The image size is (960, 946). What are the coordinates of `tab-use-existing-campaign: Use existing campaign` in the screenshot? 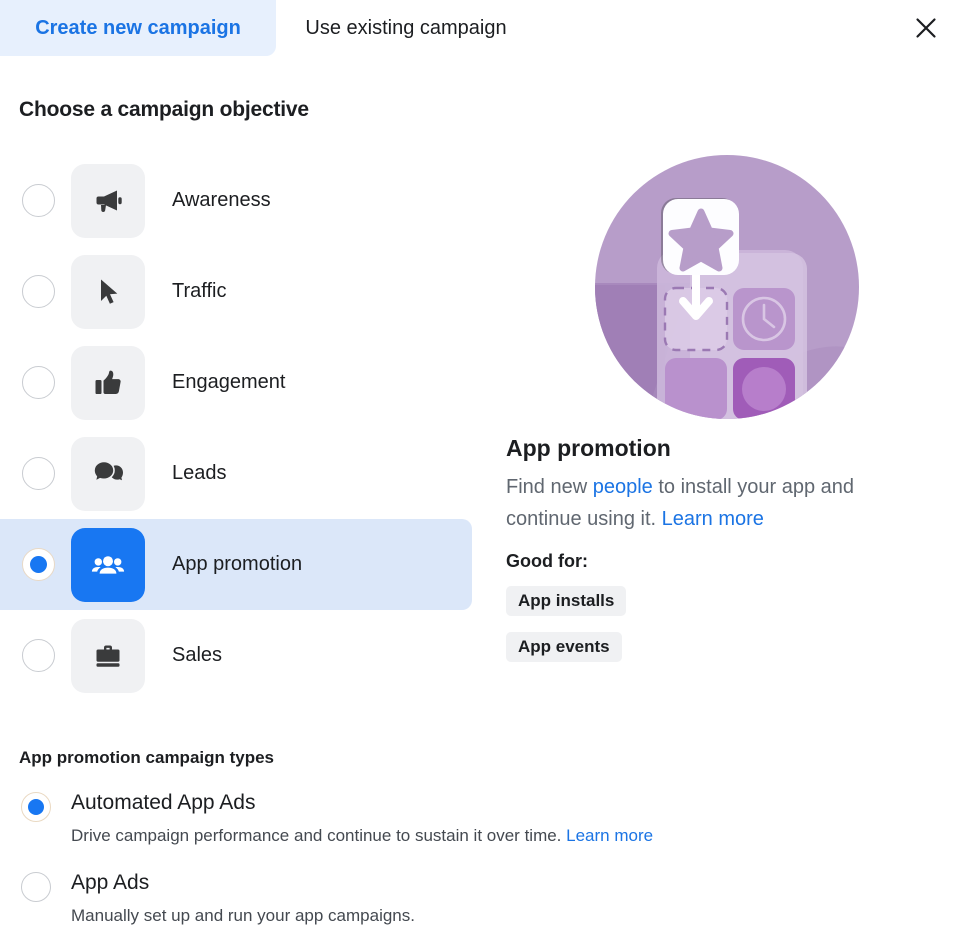 It's located at (406, 28).